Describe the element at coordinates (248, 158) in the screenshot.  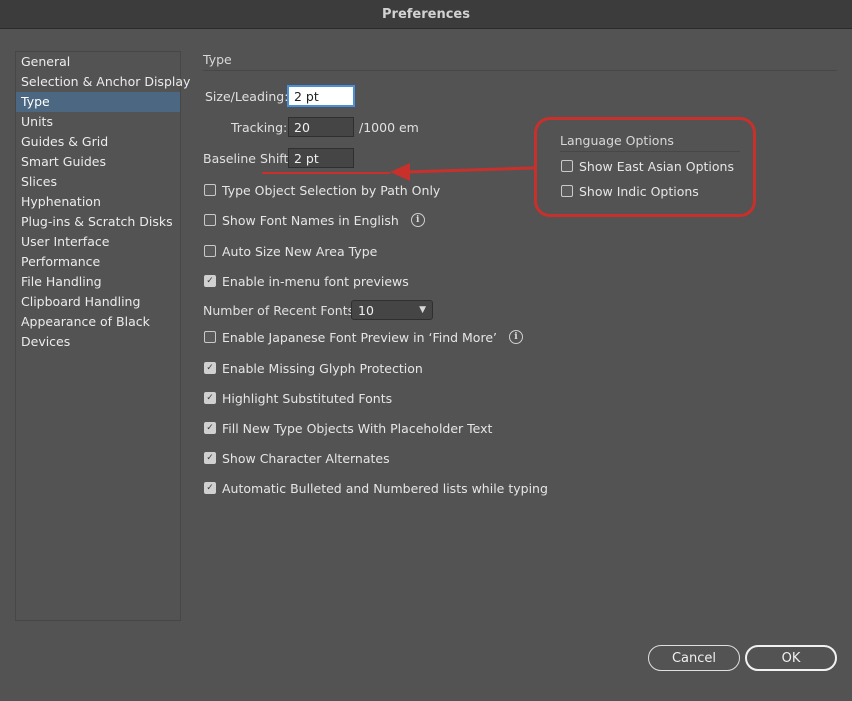
I see `baseline-shift-label: Baseline Shift:` at that location.